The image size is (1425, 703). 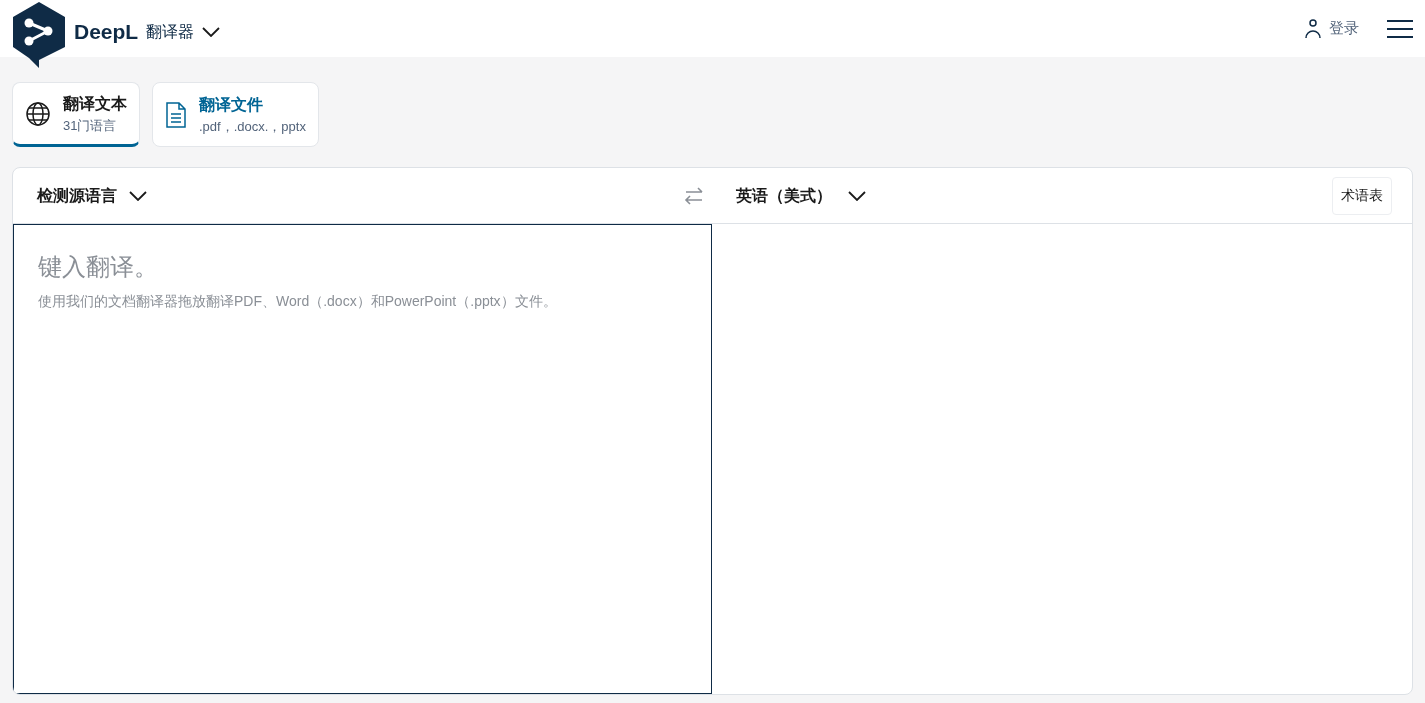 I want to click on mode-tab: 翻译文件 .pdf，.docx.，pptx, so click(x=235, y=114).